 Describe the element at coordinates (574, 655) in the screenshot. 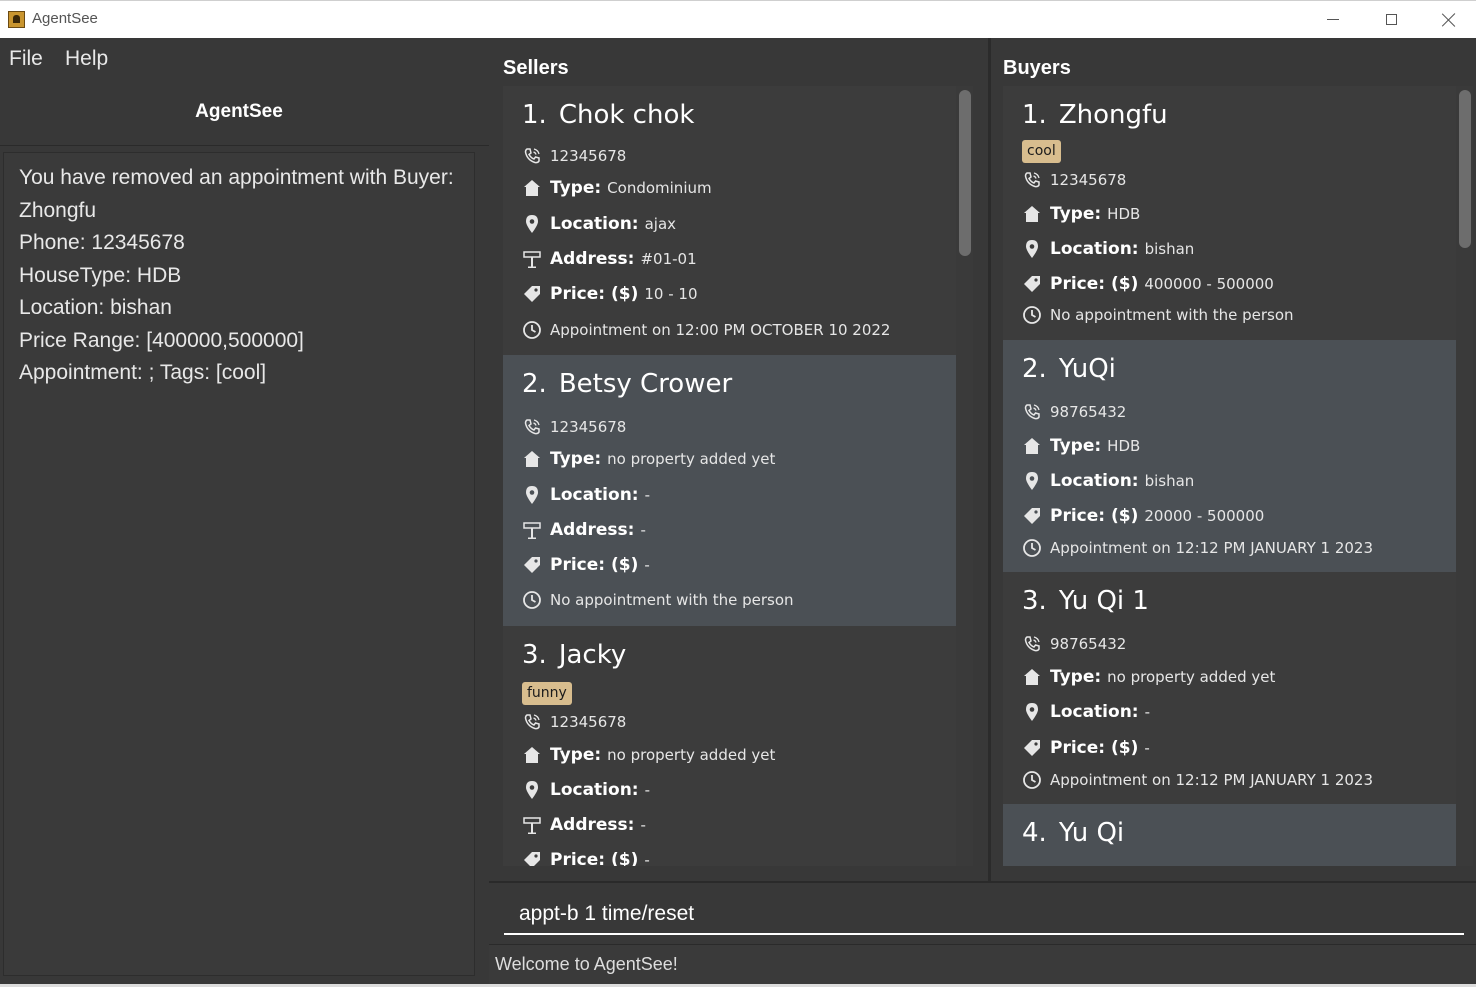

I see `seller-name: 3. Jacky` at that location.